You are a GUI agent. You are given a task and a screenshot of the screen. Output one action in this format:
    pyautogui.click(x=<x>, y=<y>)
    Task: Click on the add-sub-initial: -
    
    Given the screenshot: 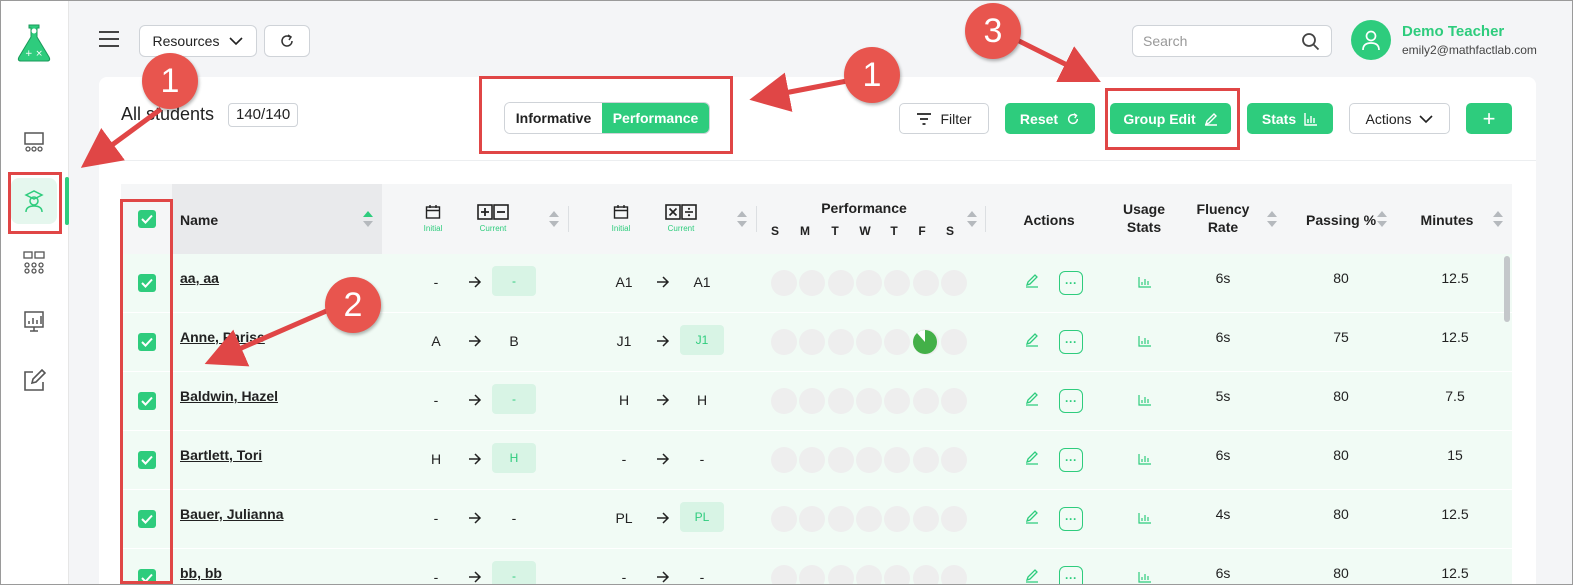 What is the action you would take?
    pyautogui.click(x=436, y=577)
    